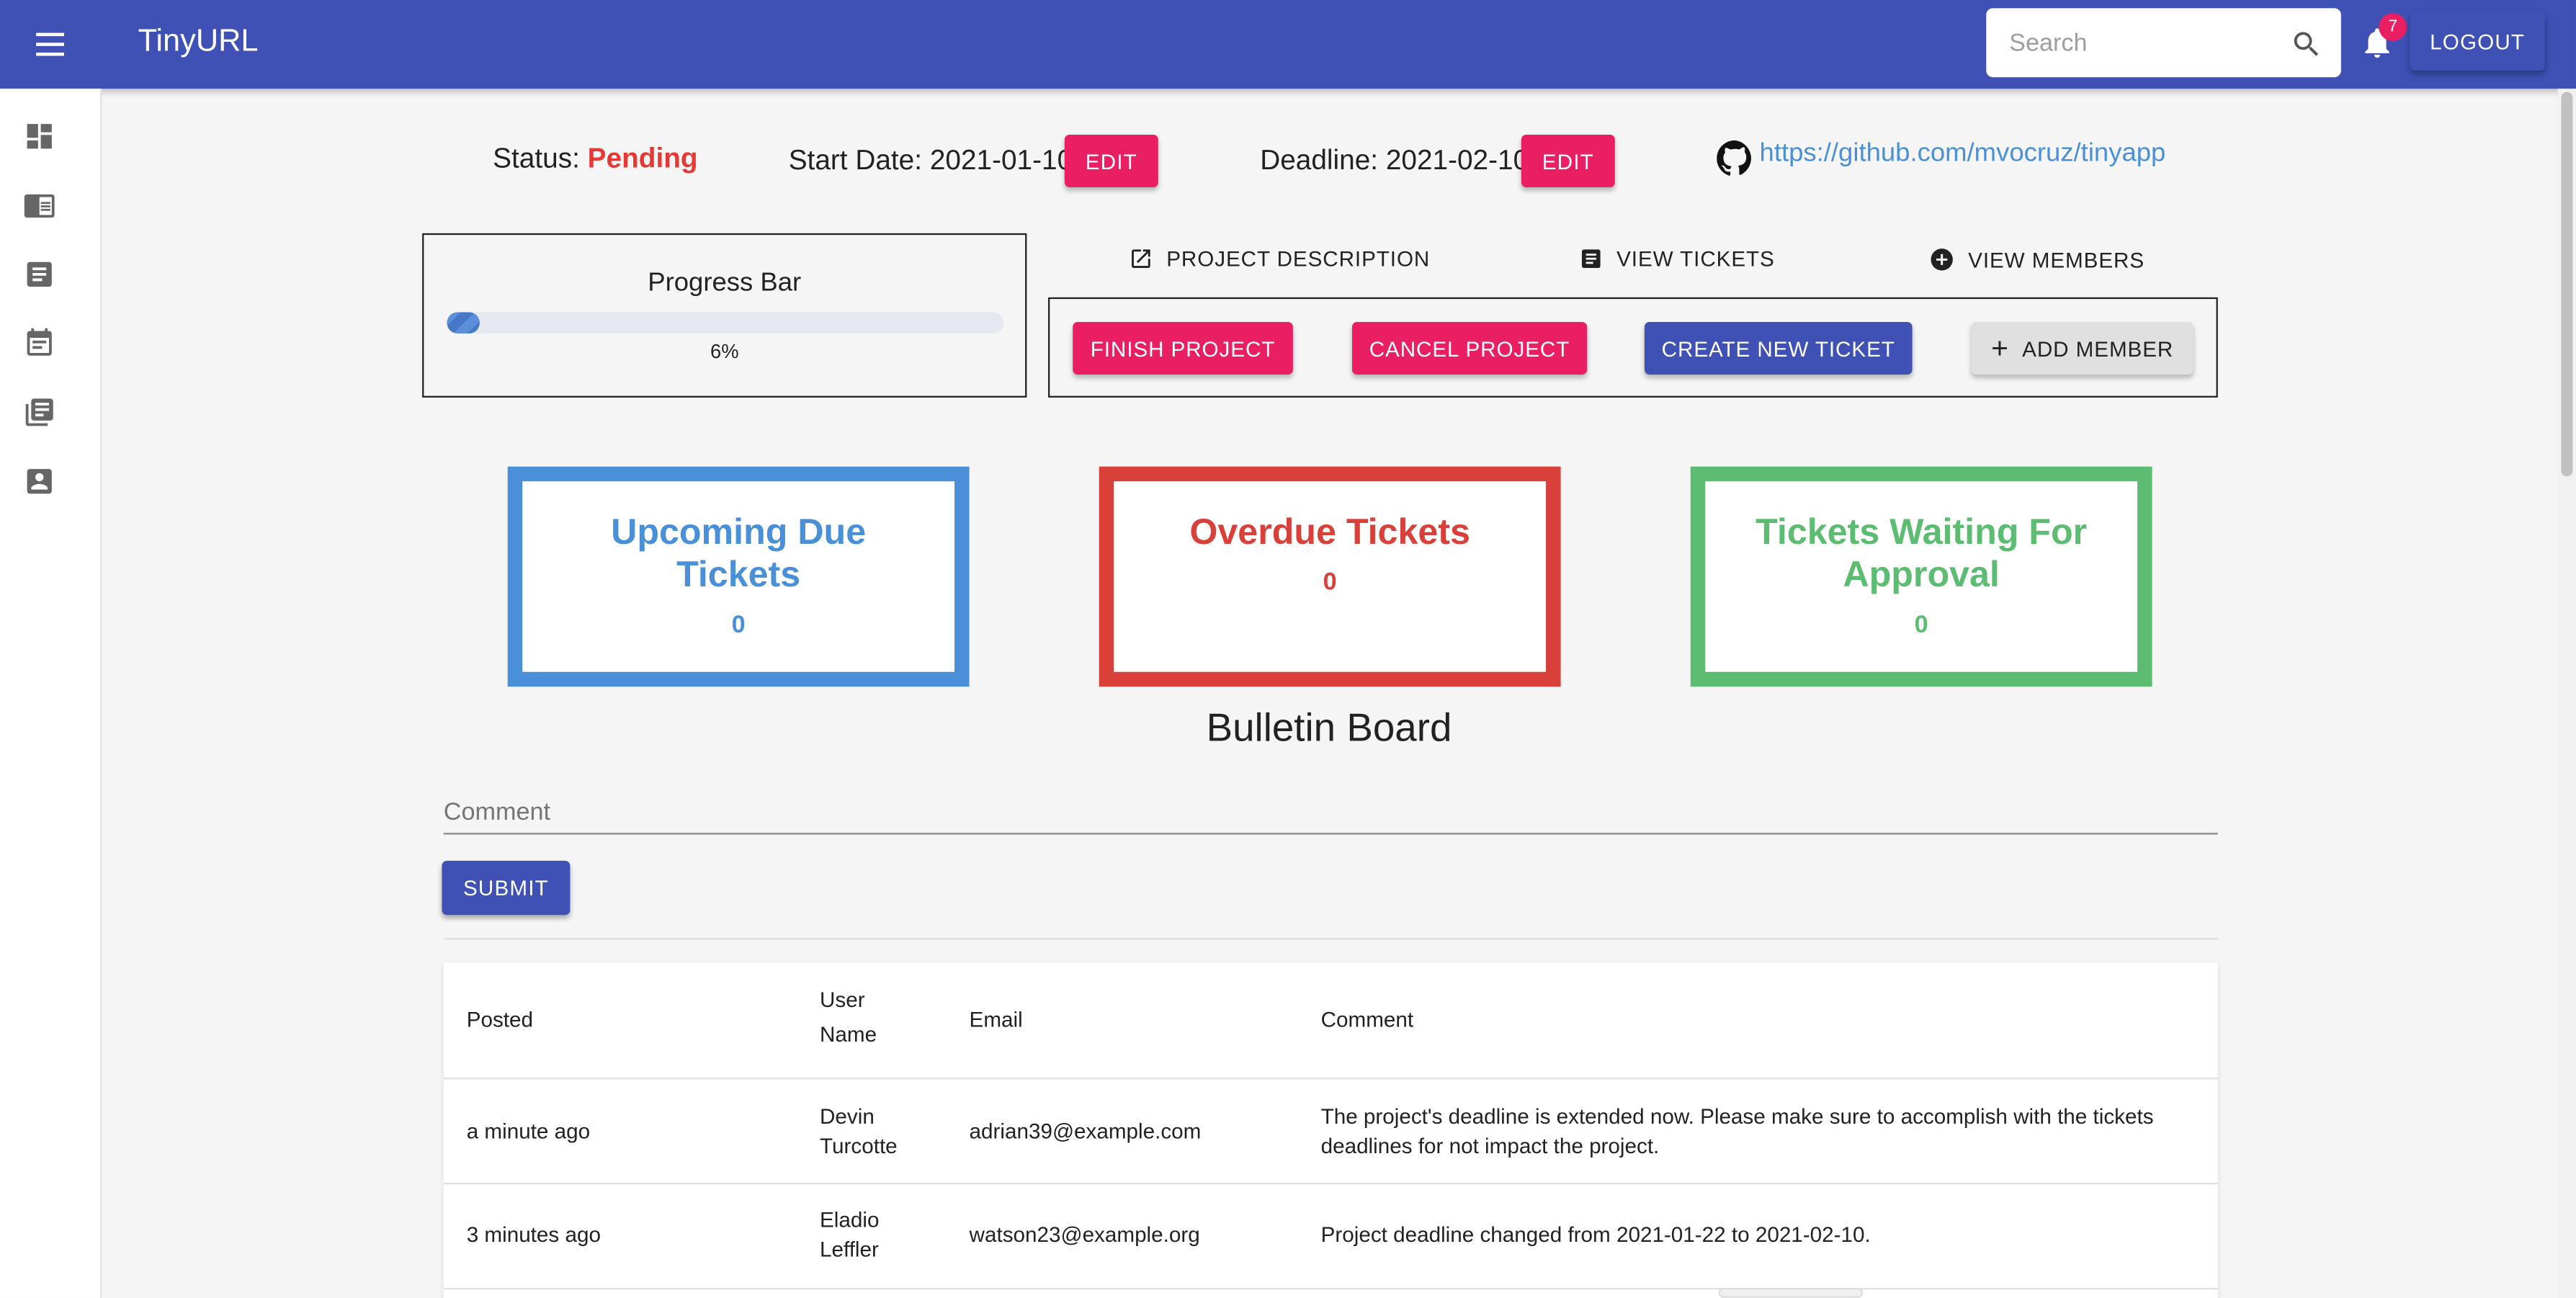 Image resolution: width=2576 pixels, height=1298 pixels. Describe the element at coordinates (39, 136) in the screenshot. I see `dashboard-icon` at that location.